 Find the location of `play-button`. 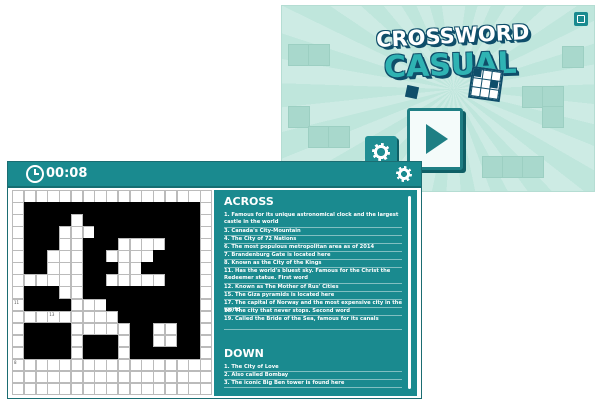

play-button is located at coordinates (435, 139).